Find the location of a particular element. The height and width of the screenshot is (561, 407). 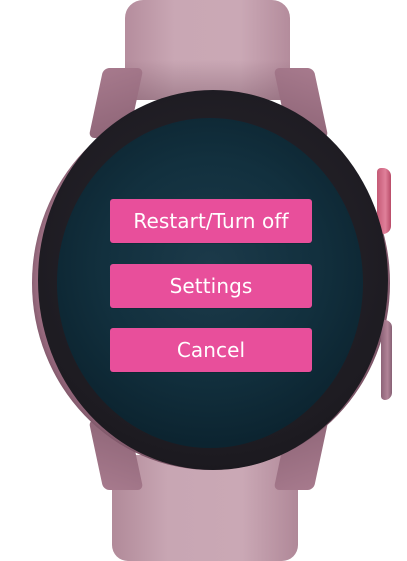

settings-label: Settings is located at coordinates (211, 286).